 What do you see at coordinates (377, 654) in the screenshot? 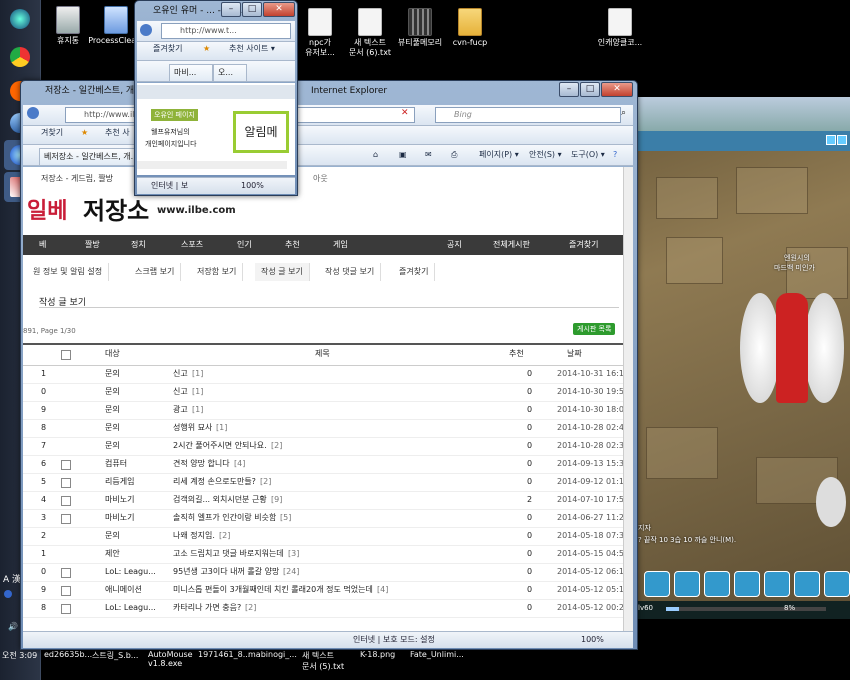
I see `desktop-icon-label: K-18.png` at bounding box center [377, 654].